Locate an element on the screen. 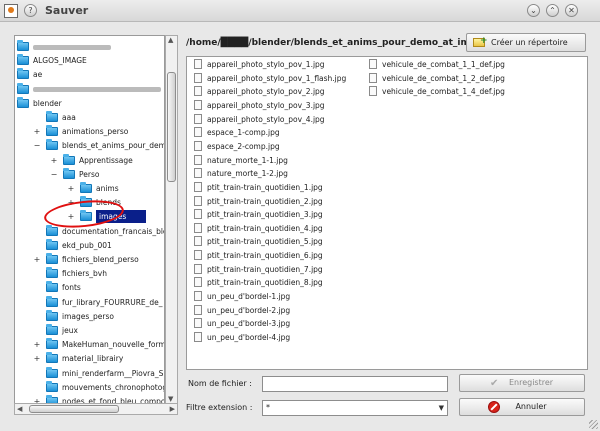  tree-item: + MakeHuman_nouvelle_form is located at coordinates (90, 344).